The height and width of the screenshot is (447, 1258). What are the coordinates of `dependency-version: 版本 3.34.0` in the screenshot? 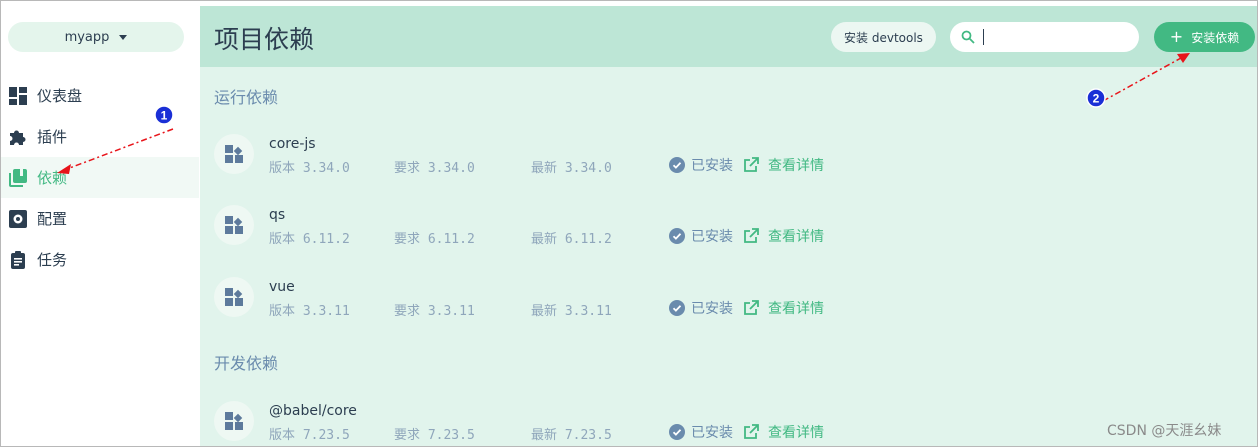 It's located at (309, 168).